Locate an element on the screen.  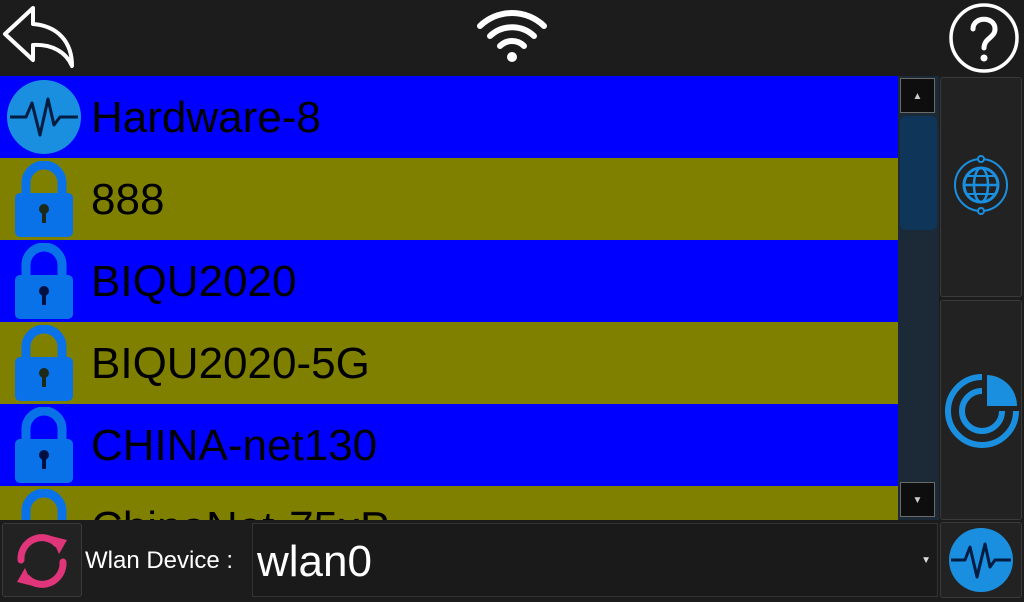
scroll-thumb is located at coordinates (918, 173).